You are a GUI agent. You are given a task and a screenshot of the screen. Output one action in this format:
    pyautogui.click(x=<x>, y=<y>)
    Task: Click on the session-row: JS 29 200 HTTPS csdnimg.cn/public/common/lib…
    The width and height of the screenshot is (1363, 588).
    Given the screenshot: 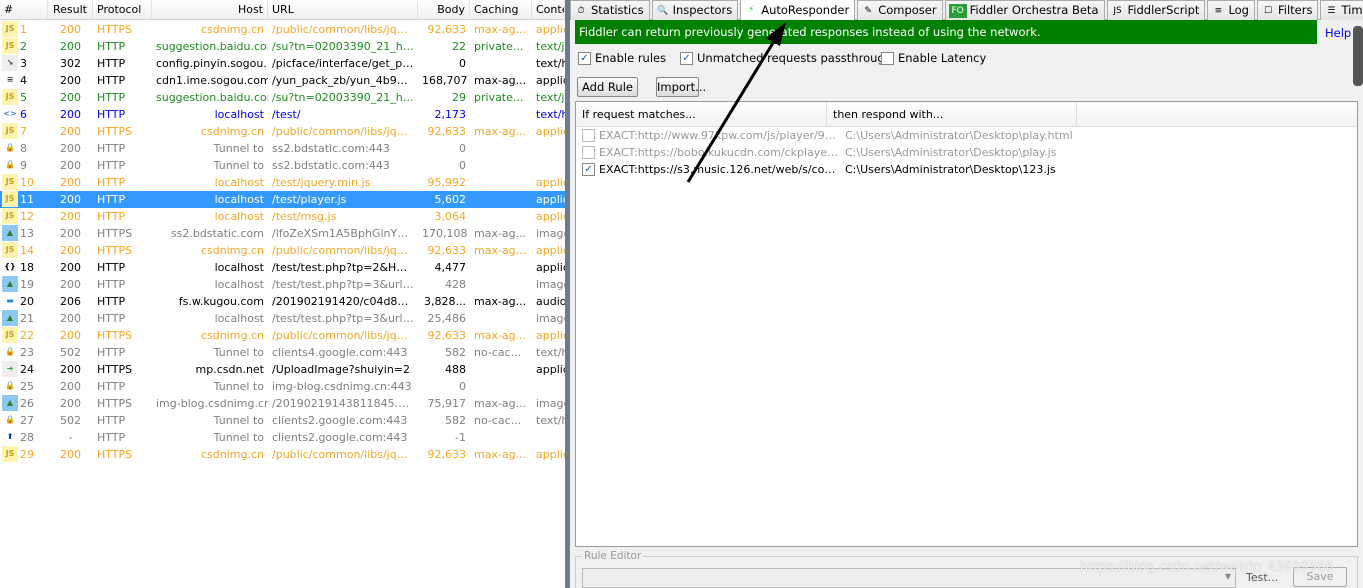 What is the action you would take?
    pyautogui.click(x=282, y=454)
    